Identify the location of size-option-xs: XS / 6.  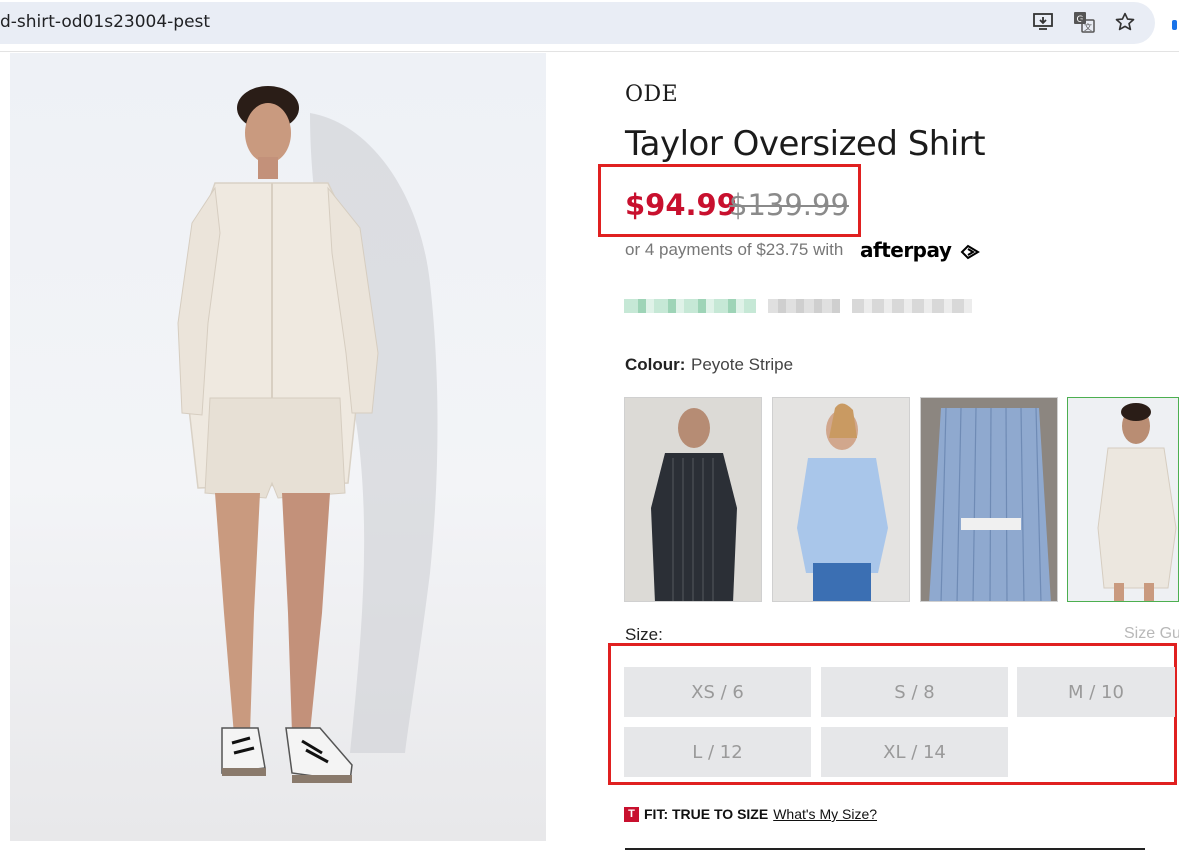
(717, 692).